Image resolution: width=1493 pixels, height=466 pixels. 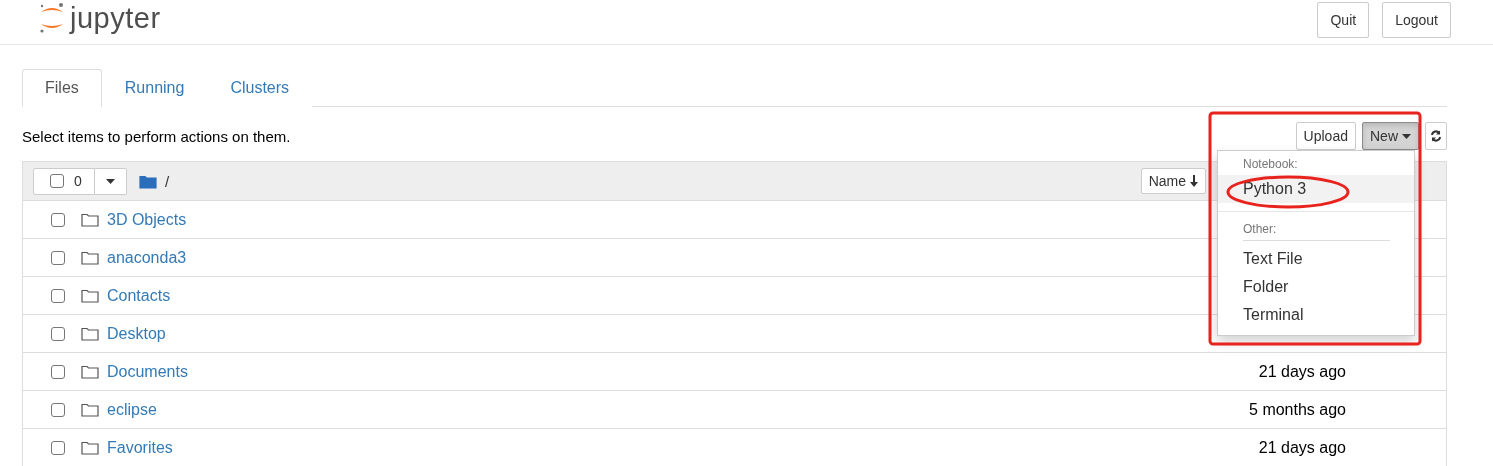 What do you see at coordinates (136, 333) in the screenshot?
I see `folder-link: Desktop` at bounding box center [136, 333].